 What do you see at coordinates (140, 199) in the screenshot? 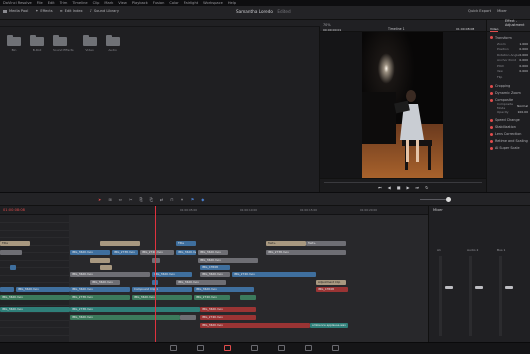
I see `insert-icon: ⎘` at bounding box center [140, 199].